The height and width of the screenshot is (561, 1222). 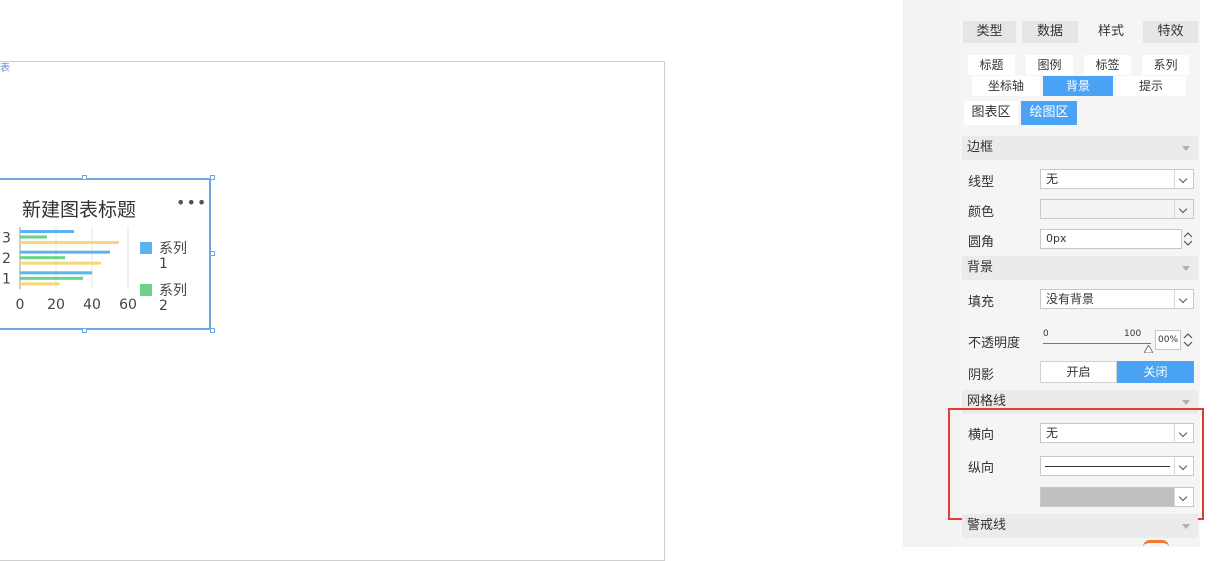 I want to click on radius-input: 0px, so click(x=1111, y=239).